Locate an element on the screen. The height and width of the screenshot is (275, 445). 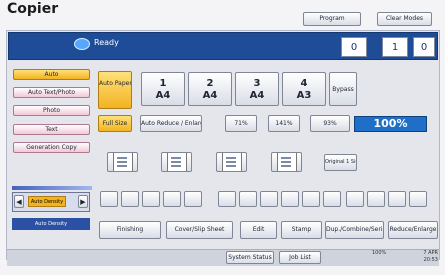
app-title: Copier is located at coordinates (33, 9).